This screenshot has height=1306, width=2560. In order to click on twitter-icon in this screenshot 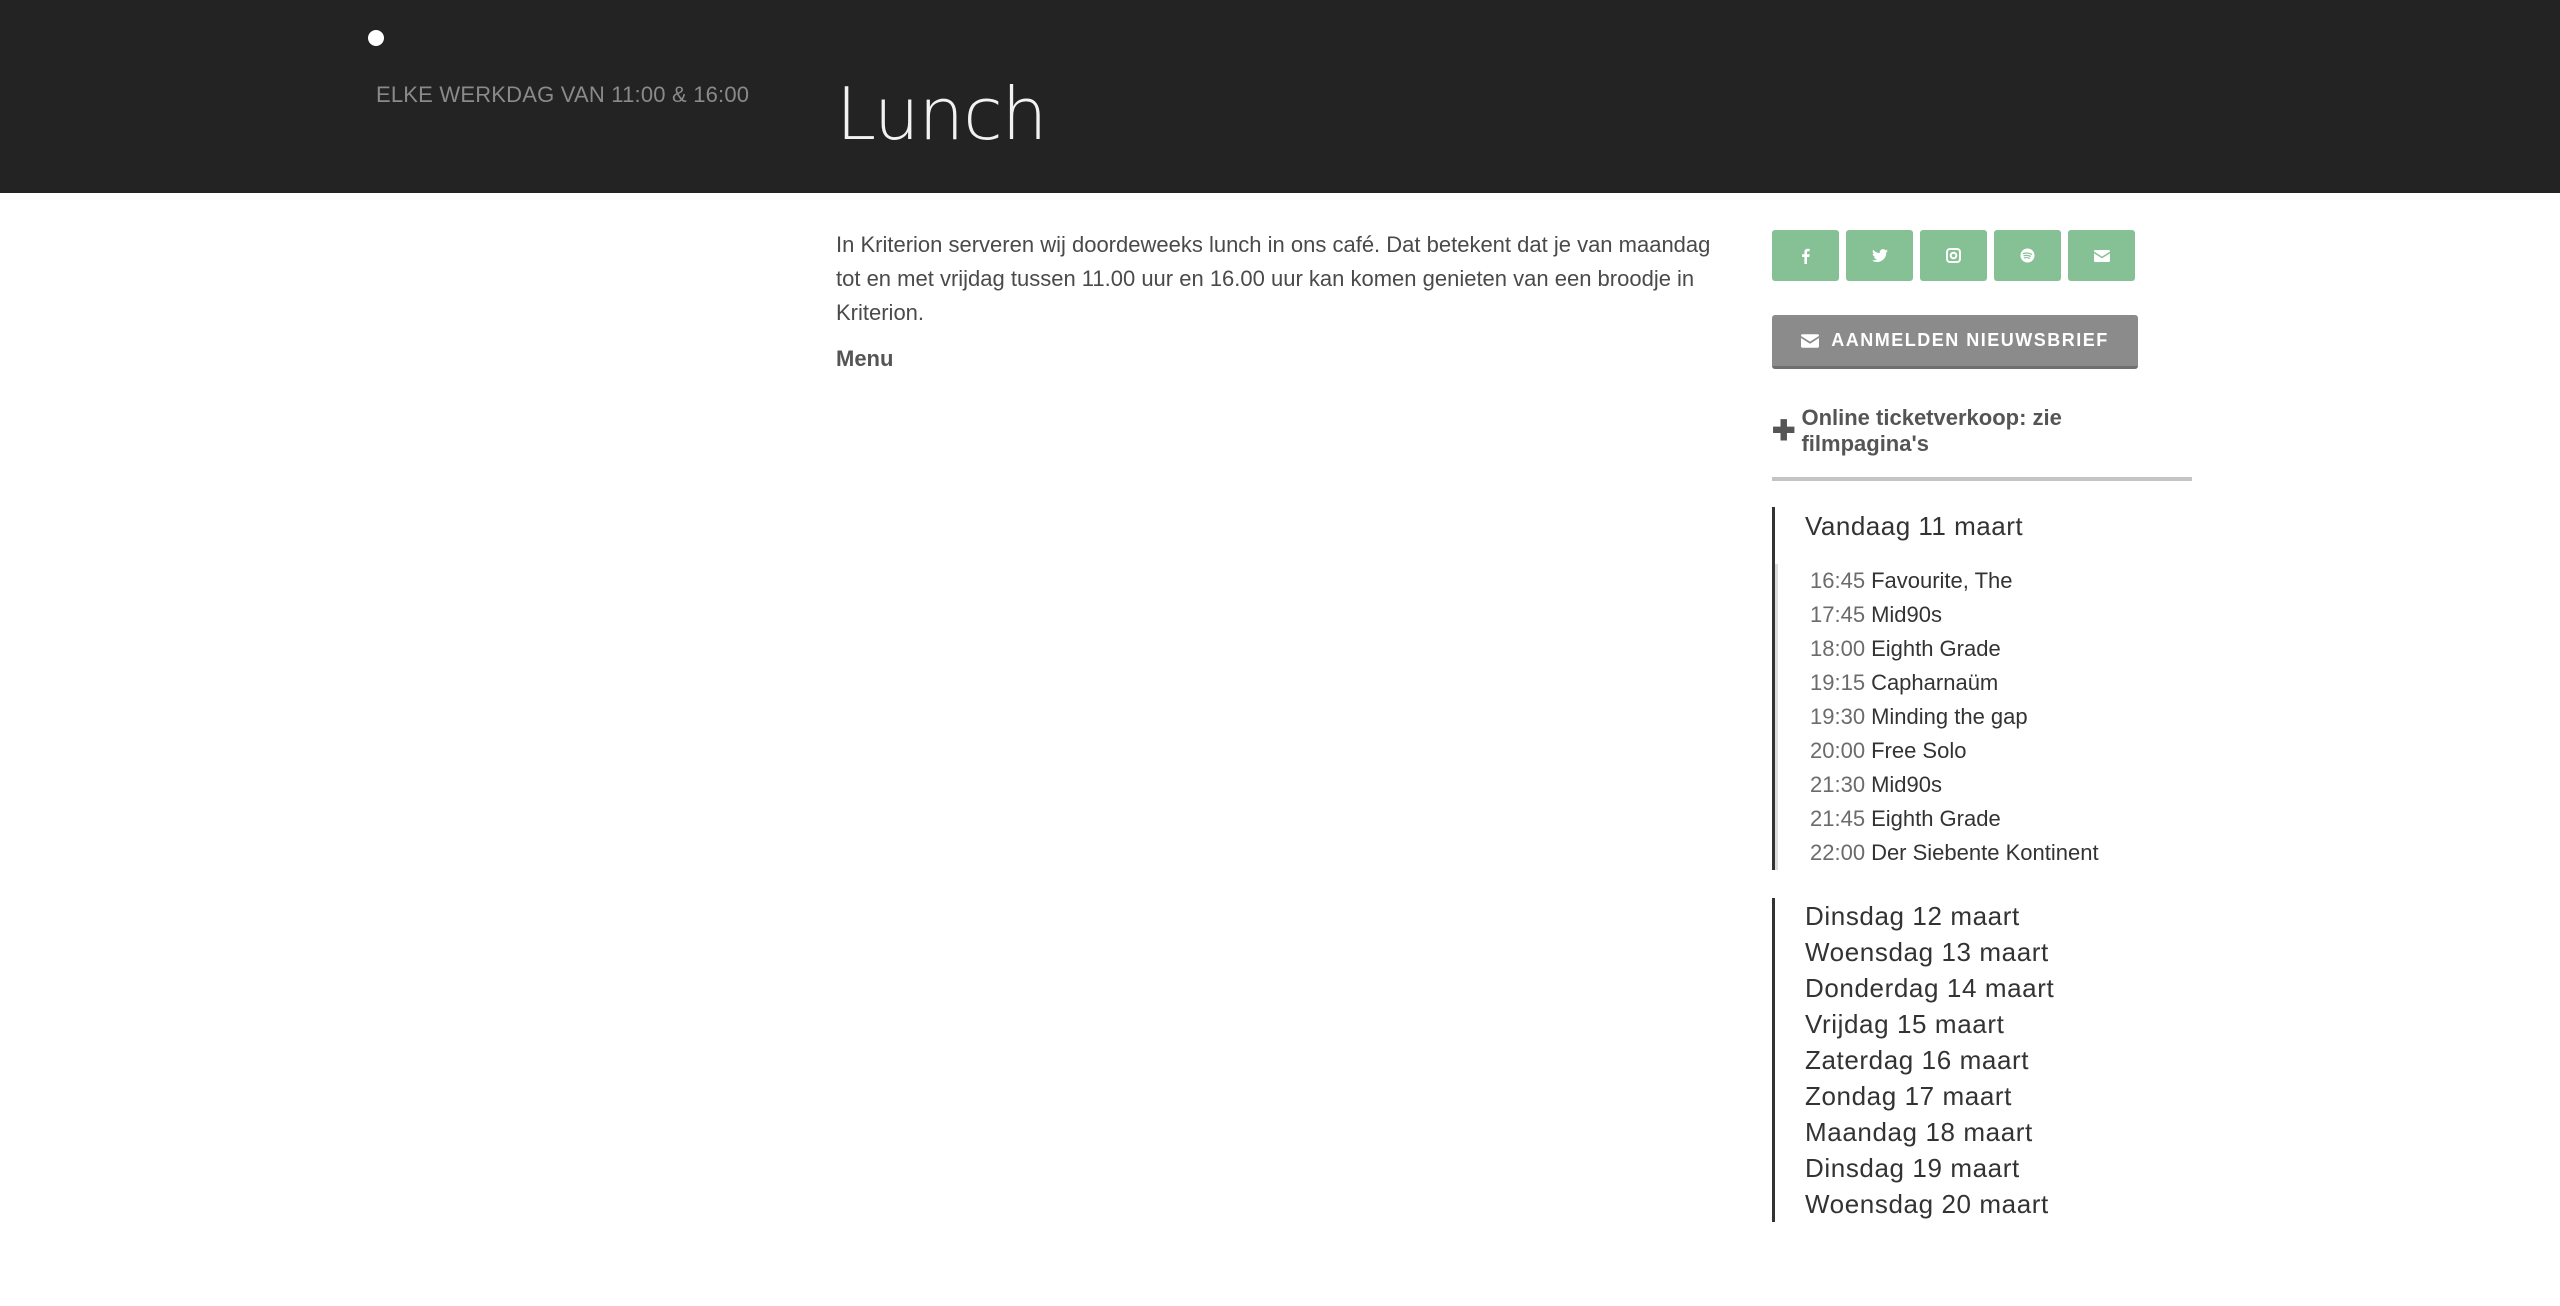, I will do `click(1879, 255)`.